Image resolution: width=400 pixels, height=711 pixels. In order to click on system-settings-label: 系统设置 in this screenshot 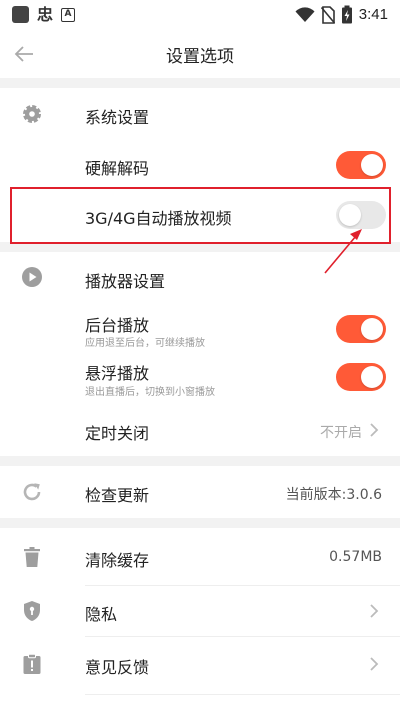, I will do `click(117, 117)`.